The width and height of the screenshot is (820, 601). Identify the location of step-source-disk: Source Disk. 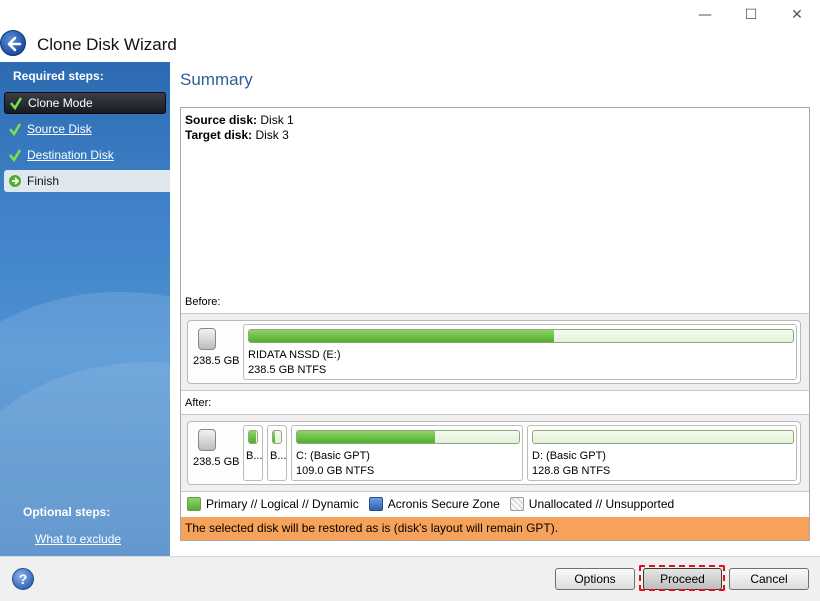
(85, 129).